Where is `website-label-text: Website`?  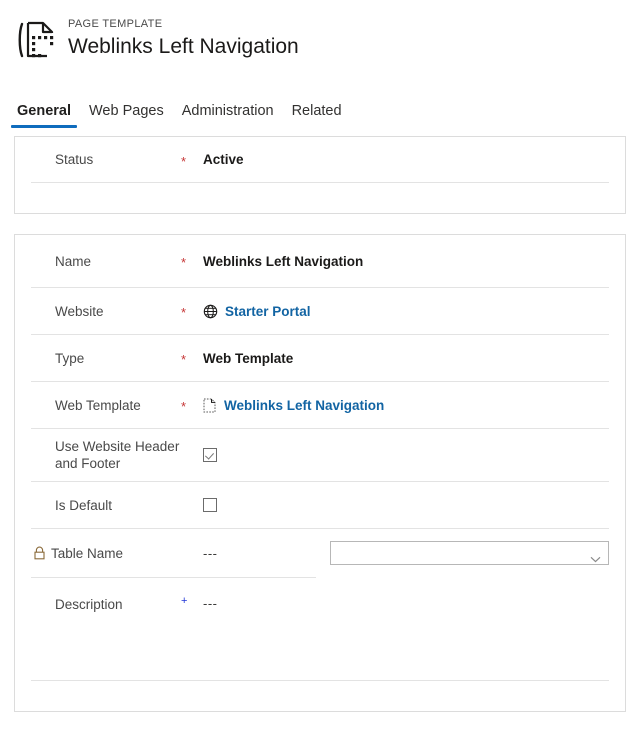
website-label-text: Website is located at coordinates (79, 311).